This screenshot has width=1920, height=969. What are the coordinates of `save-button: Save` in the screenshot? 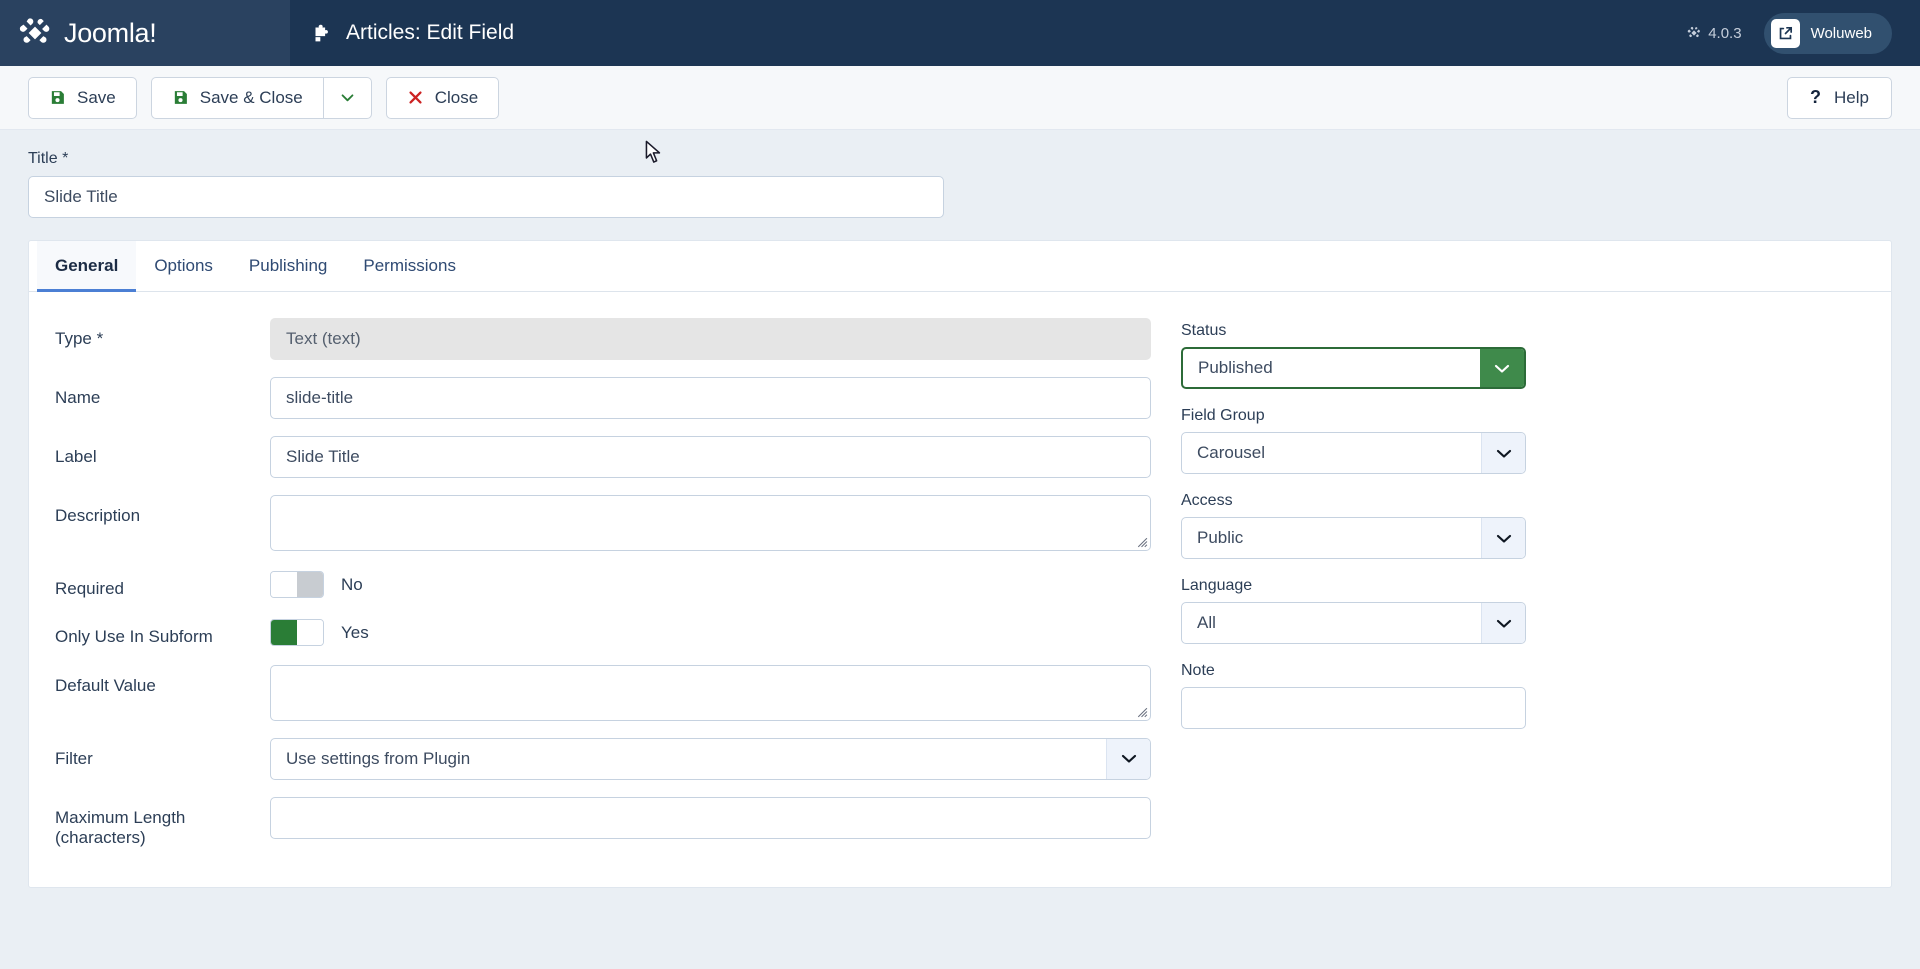 It's located at (82, 97).